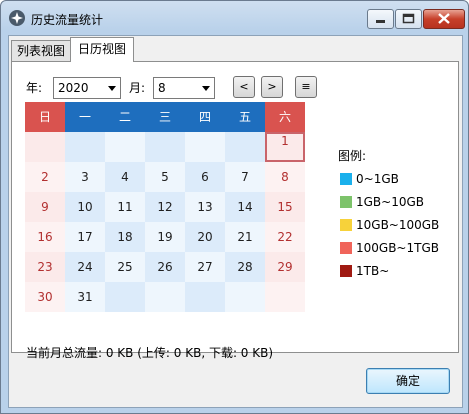 The width and height of the screenshot is (469, 414). I want to click on legend-item: 100GB~1TGB, so click(389, 248).